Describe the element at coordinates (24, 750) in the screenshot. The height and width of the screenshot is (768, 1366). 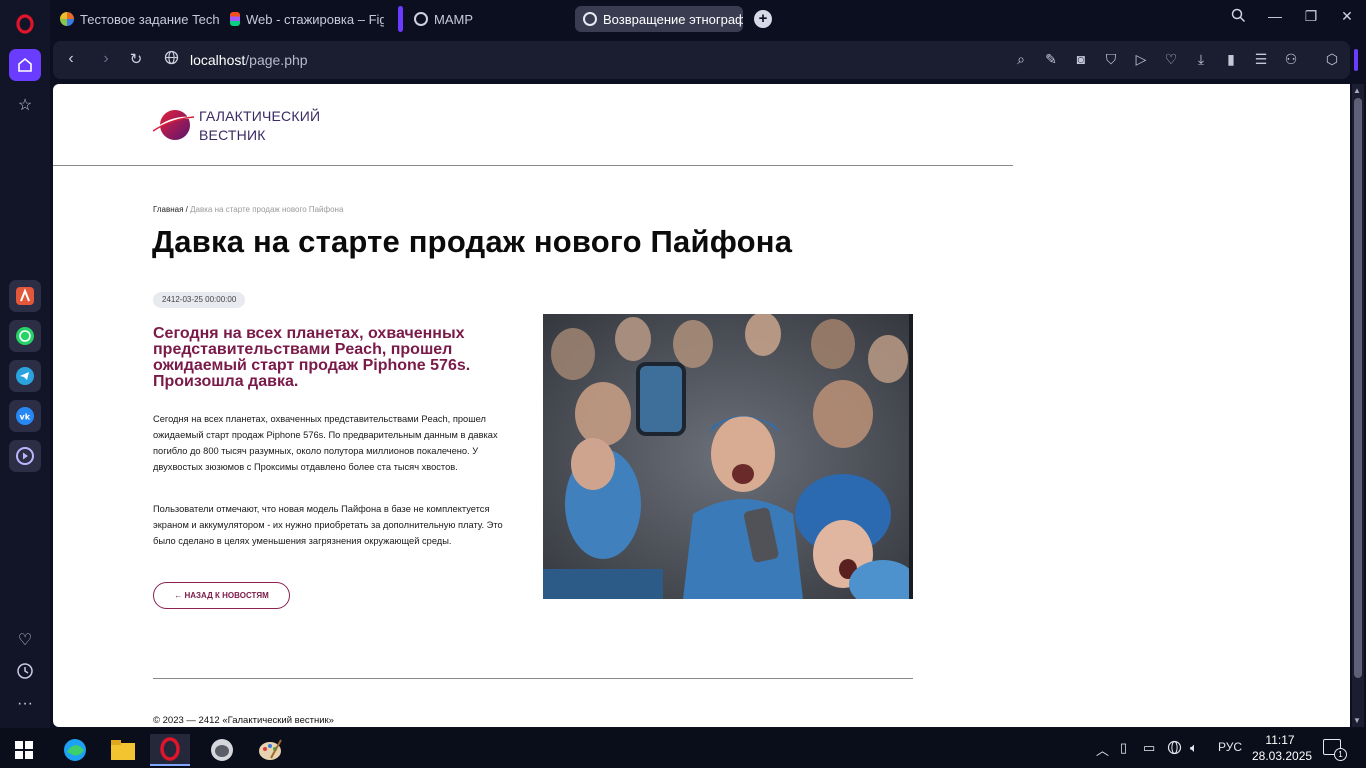
I see `windows-start-icon` at that location.